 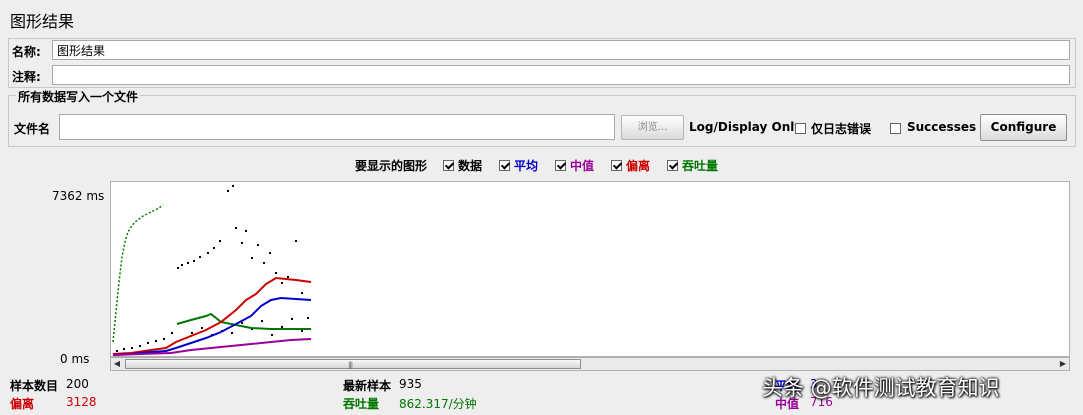 I want to click on configure-button: Configure, so click(x=1023, y=127).